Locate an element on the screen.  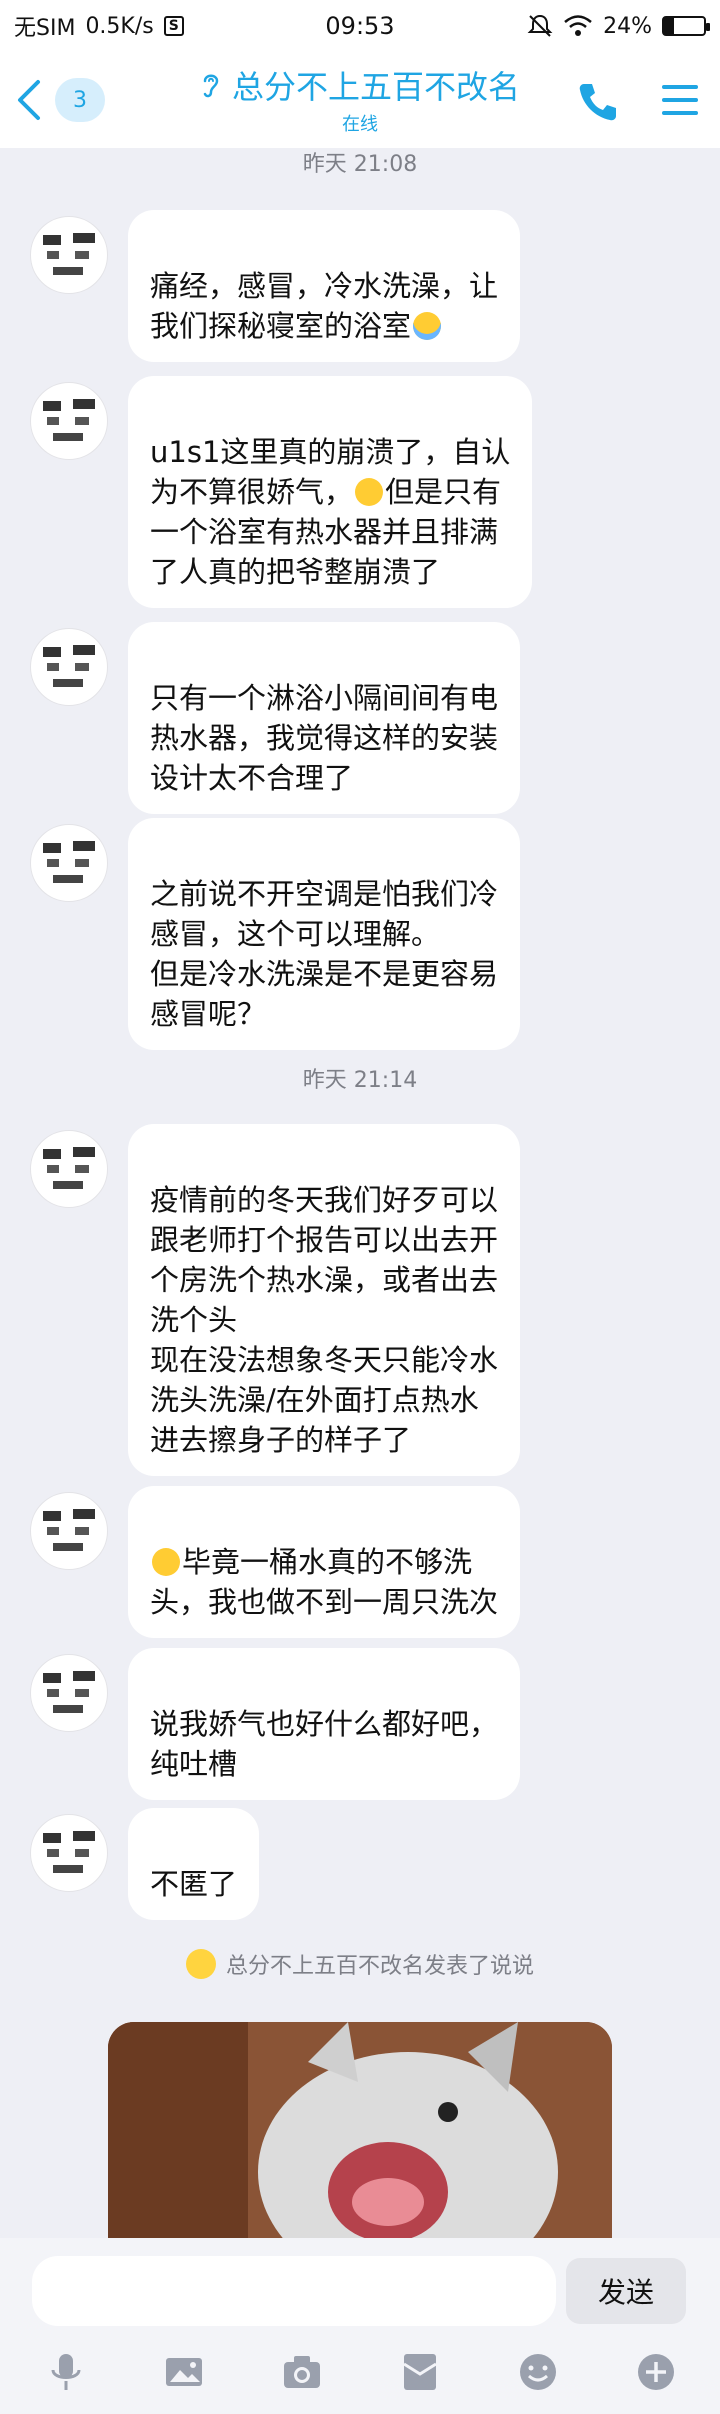
message-bubble: 说我娇气也好什么都好吧， 纯吐槽 is located at coordinates (324, 1724).